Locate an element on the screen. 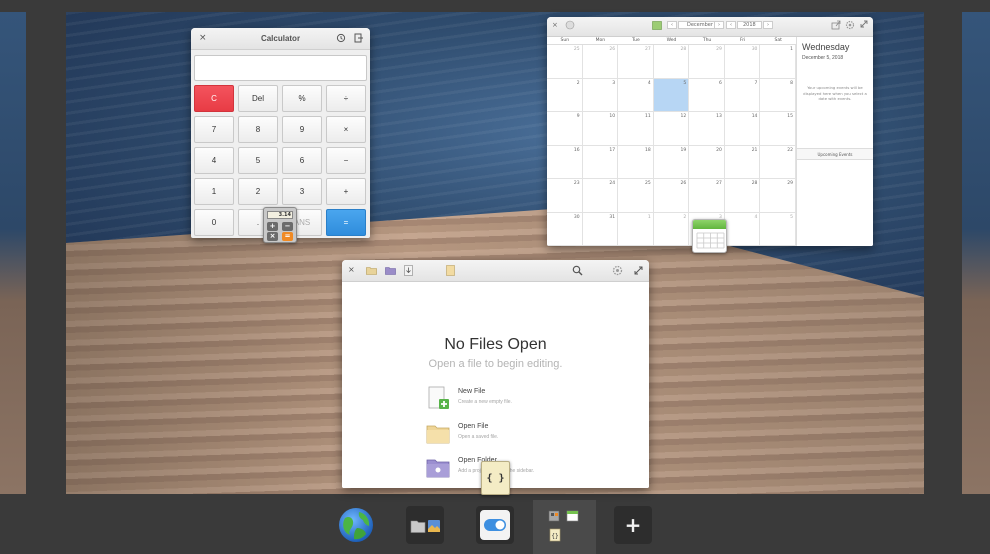  subtract-button: − is located at coordinates (346, 160).